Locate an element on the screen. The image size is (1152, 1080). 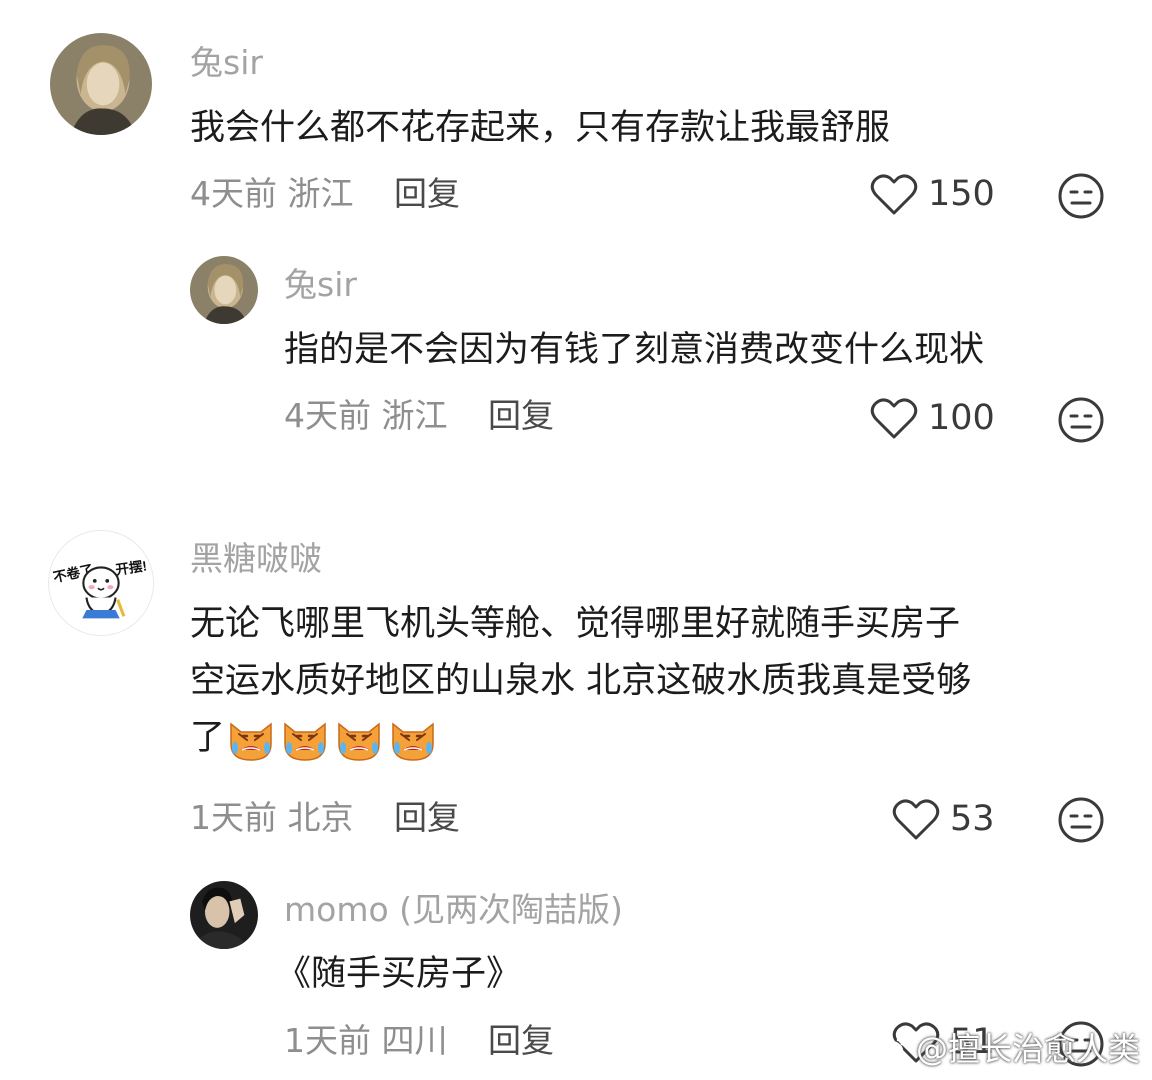
comment-line: 《随手买房子》 is located at coordinates (399, 974).